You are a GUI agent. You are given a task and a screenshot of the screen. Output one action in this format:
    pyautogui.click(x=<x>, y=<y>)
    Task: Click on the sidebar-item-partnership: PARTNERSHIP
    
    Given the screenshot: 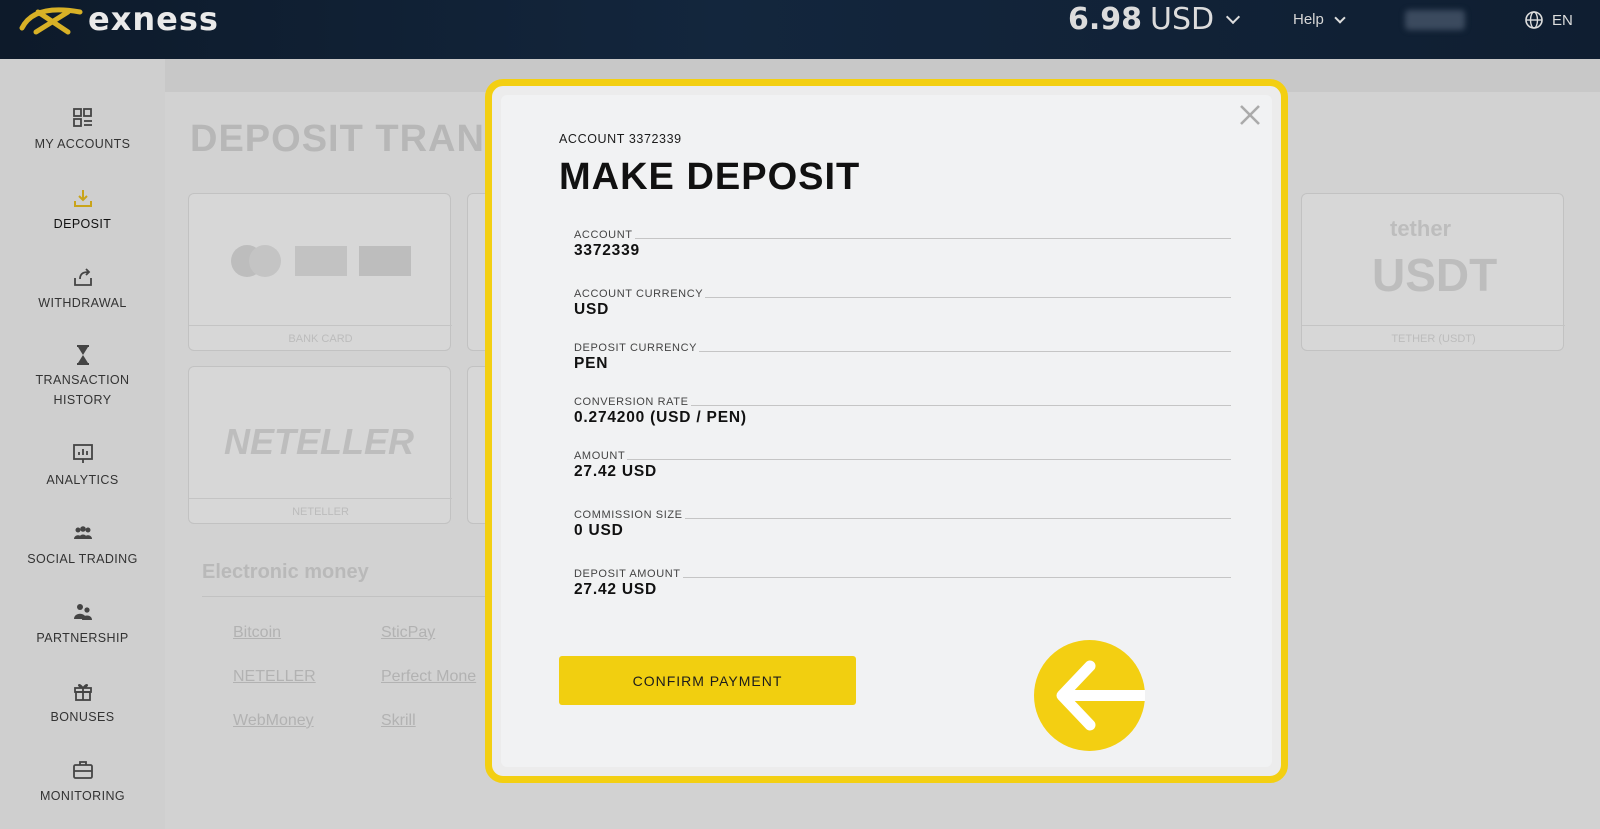 What is the action you would take?
    pyautogui.click(x=82, y=623)
    